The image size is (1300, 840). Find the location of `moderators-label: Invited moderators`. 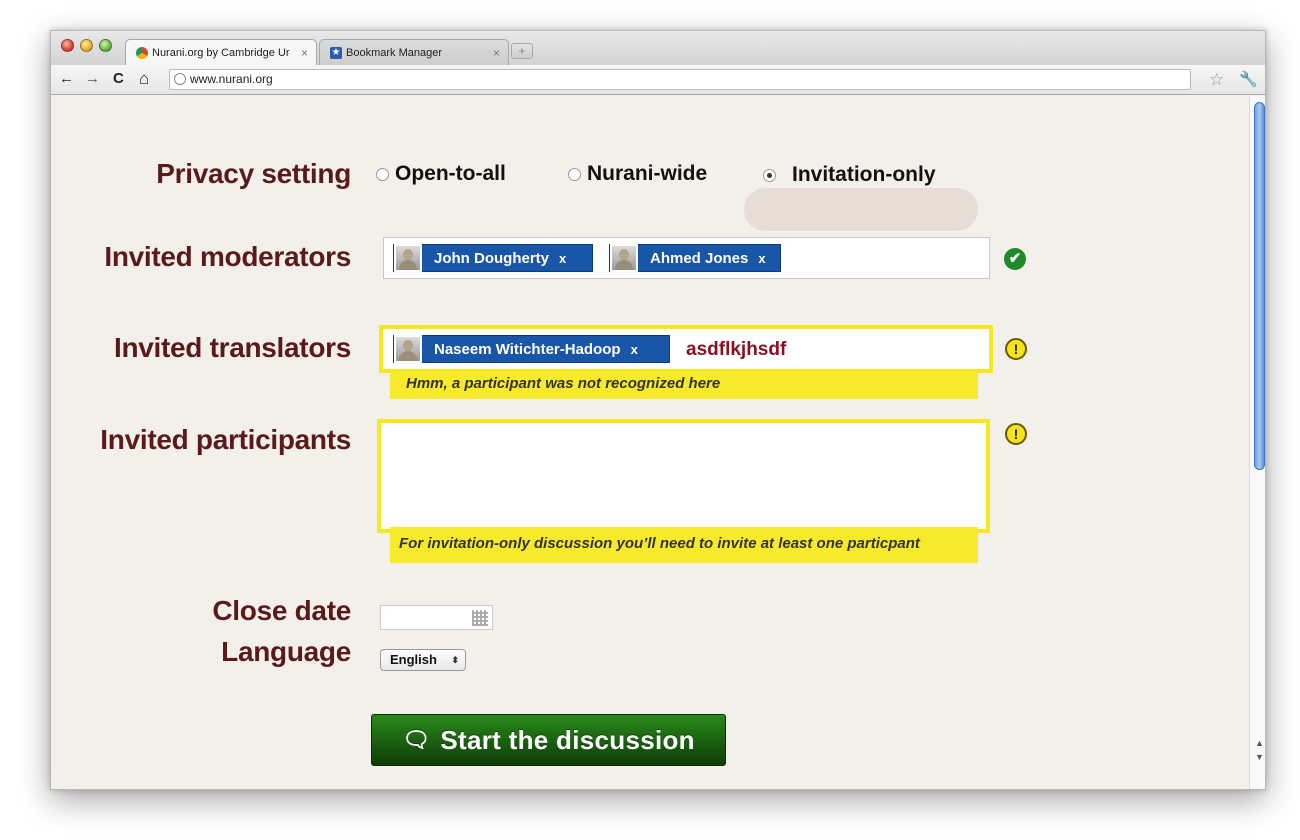

moderators-label: Invited moderators is located at coordinates (227, 256).